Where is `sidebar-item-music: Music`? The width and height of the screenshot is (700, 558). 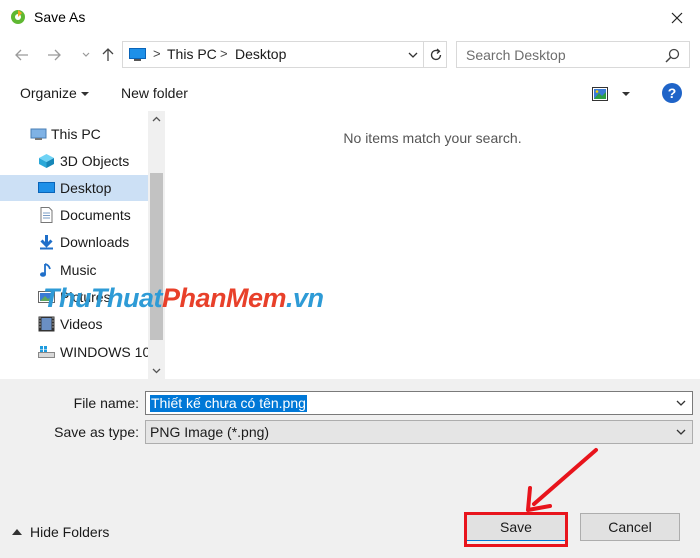 sidebar-item-music: Music is located at coordinates (74, 270).